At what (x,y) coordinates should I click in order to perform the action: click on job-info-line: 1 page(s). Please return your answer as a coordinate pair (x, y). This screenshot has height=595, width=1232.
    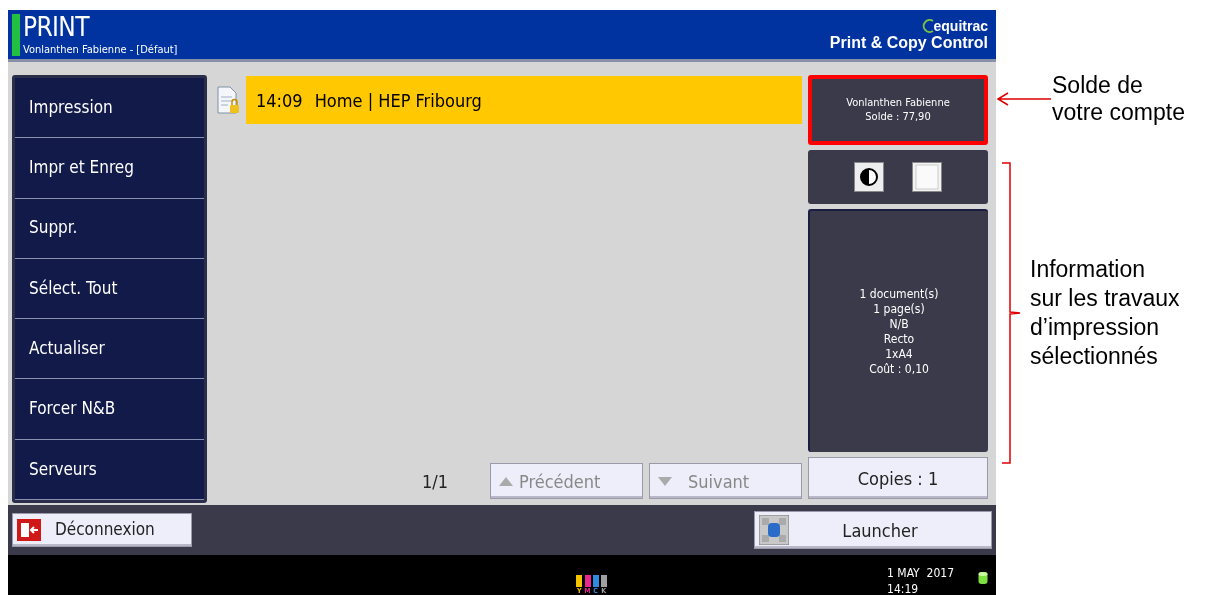
    Looking at the image, I should click on (899, 309).